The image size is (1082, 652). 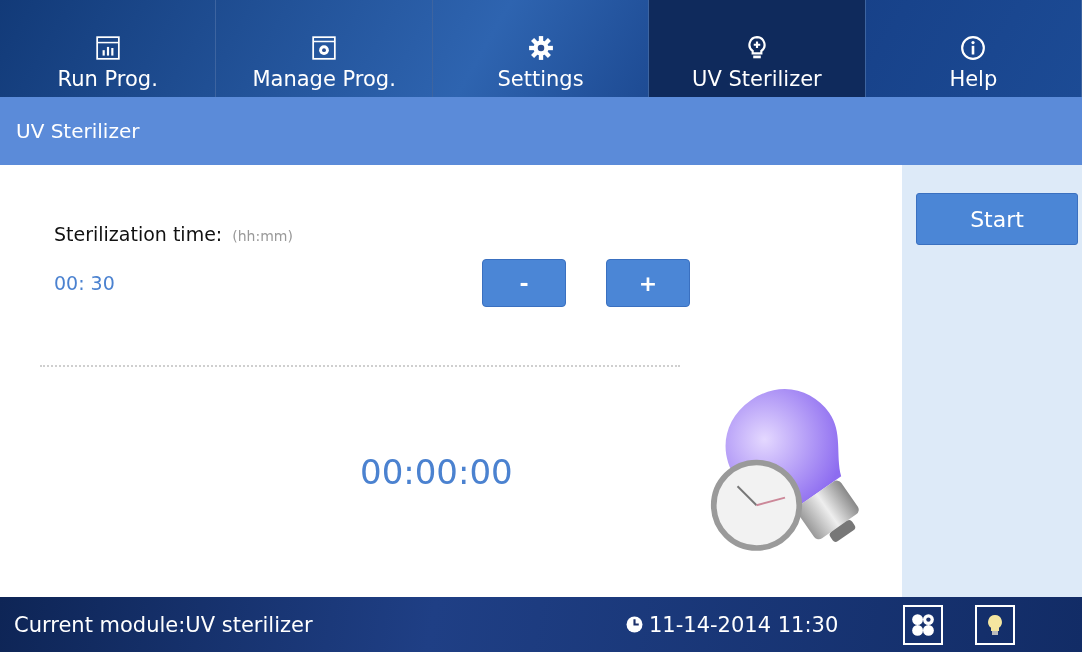 I want to click on decrease-button: -, so click(x=524, y=283).